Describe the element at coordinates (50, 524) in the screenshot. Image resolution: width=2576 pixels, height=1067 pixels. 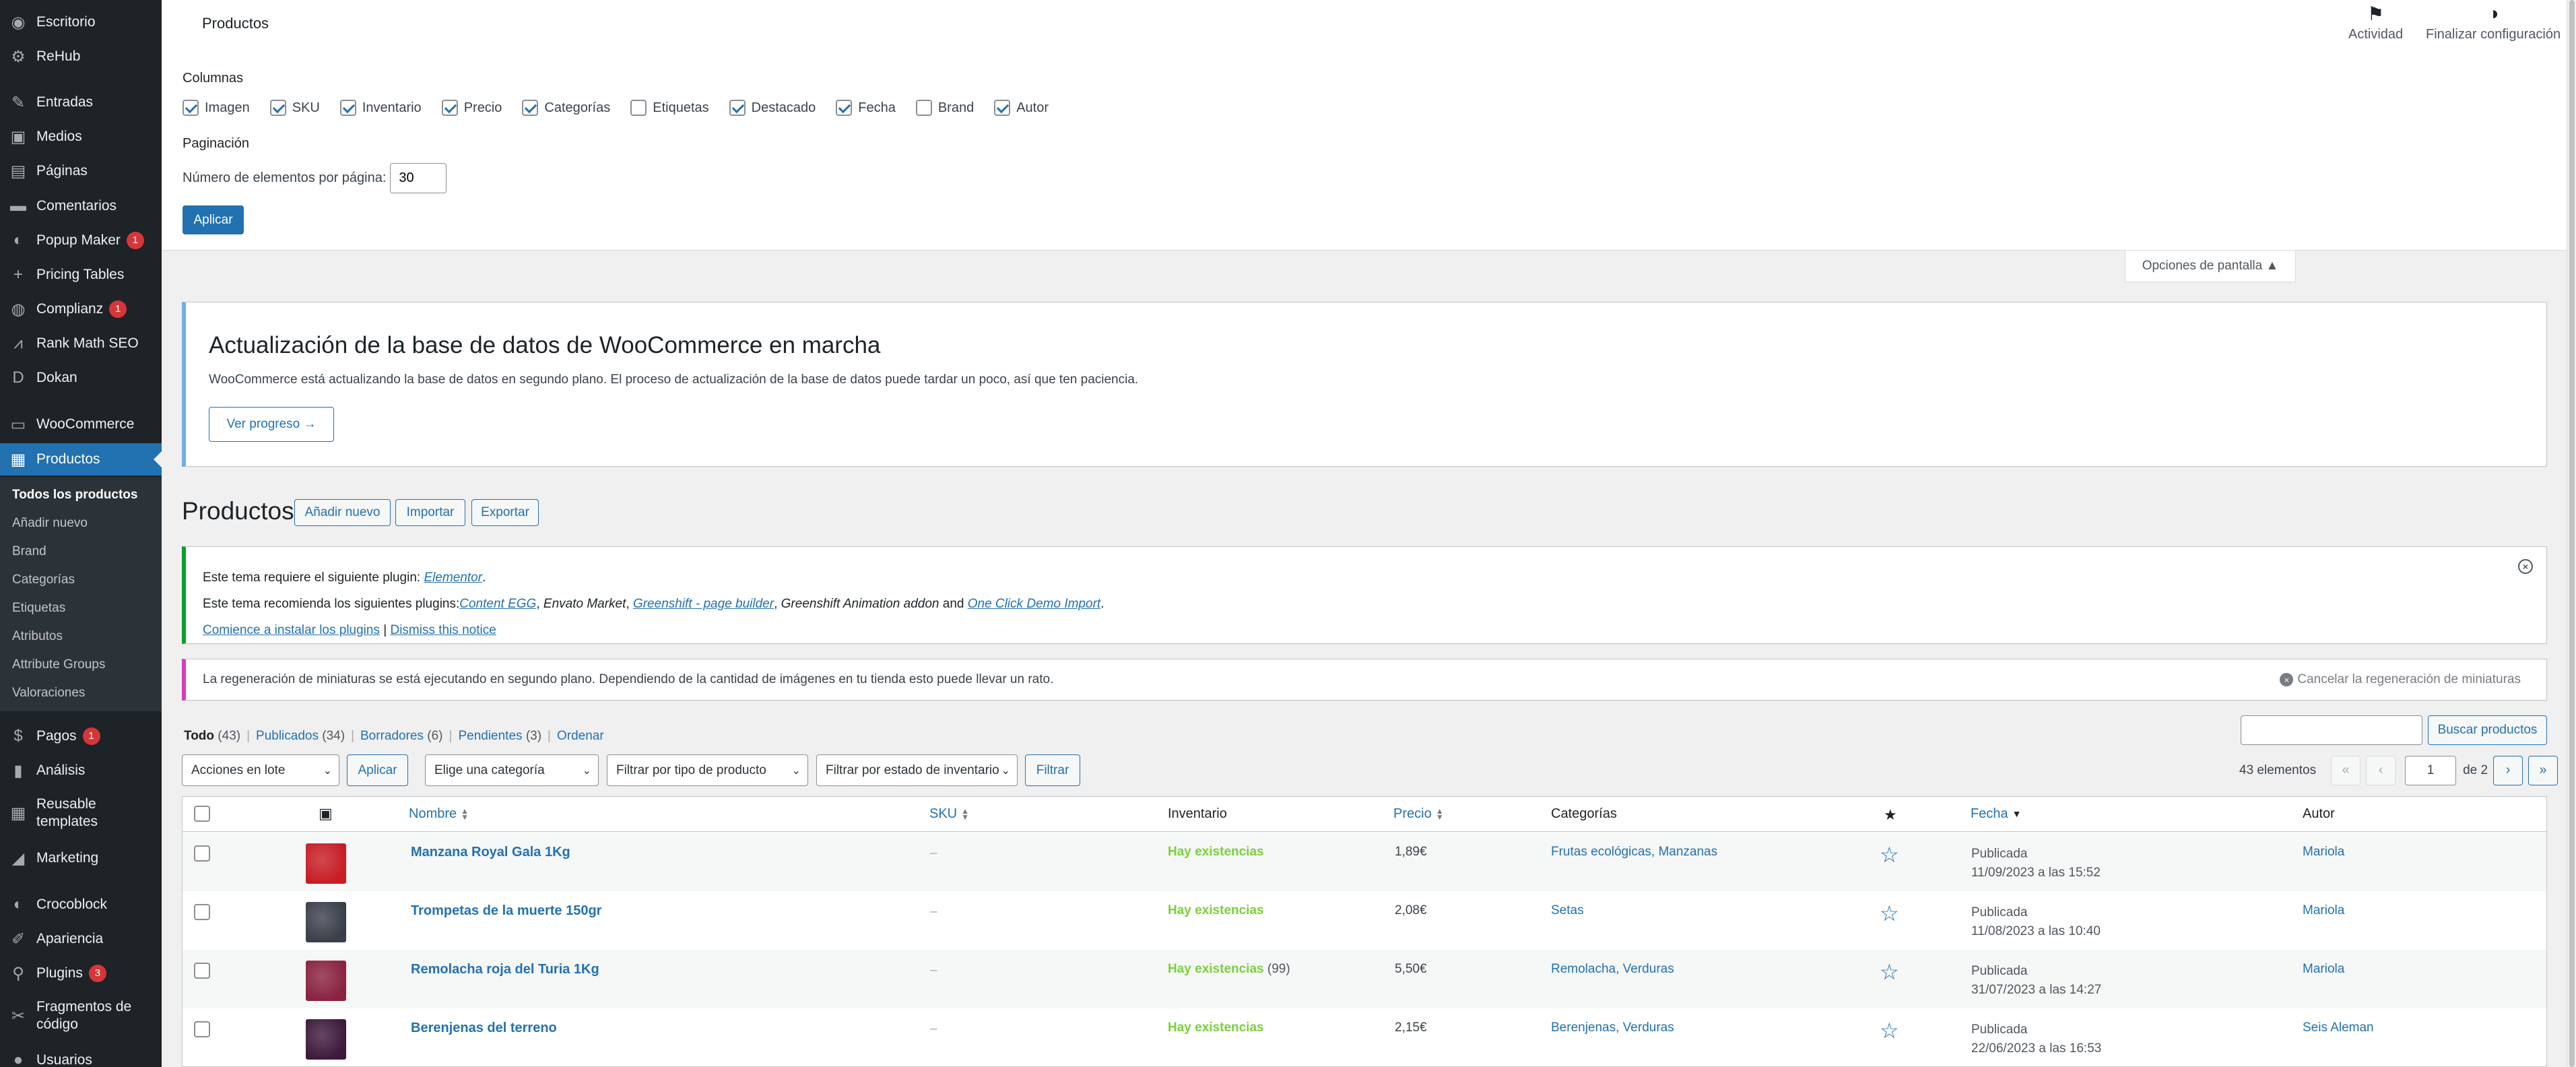
I see `submenu-item-anadir-nuevo: Añadir nuevo` at that location.